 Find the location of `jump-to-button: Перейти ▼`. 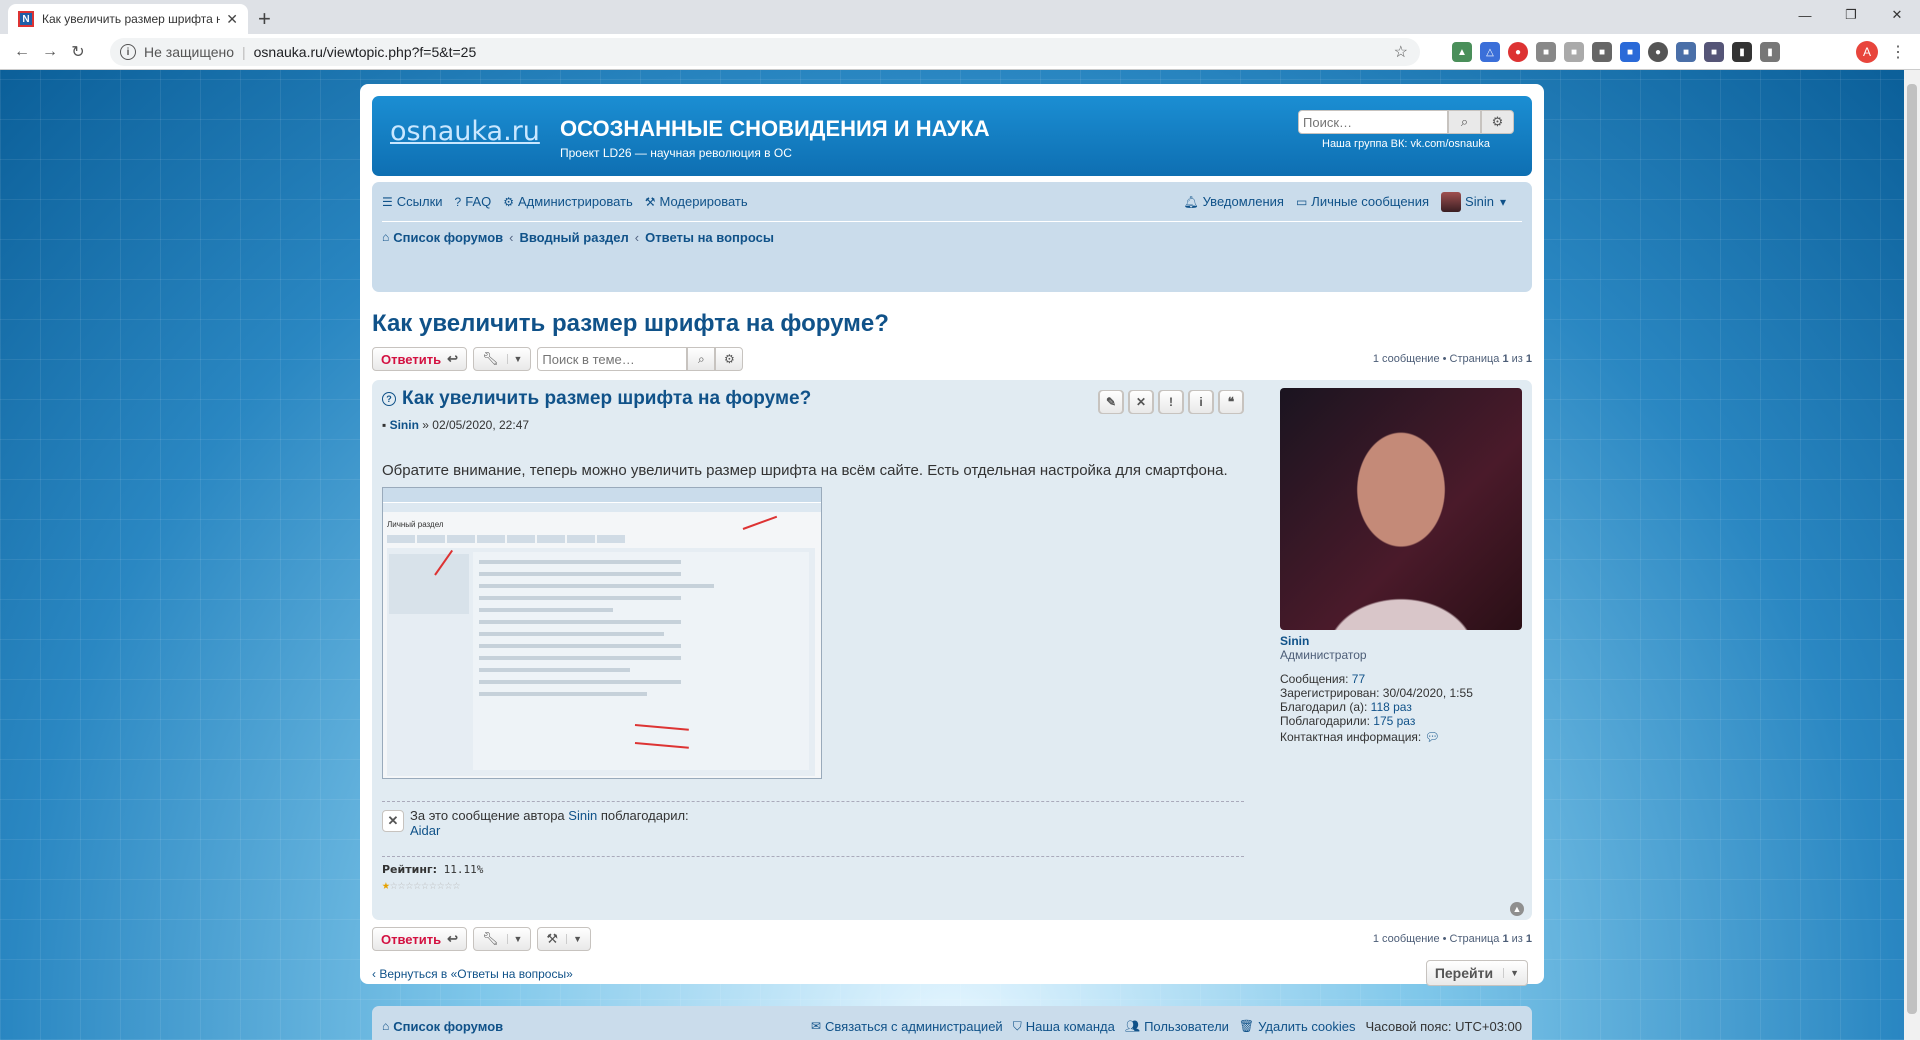

jump-to-button: Перейти ▼ is located at coordinates (1476, 973).